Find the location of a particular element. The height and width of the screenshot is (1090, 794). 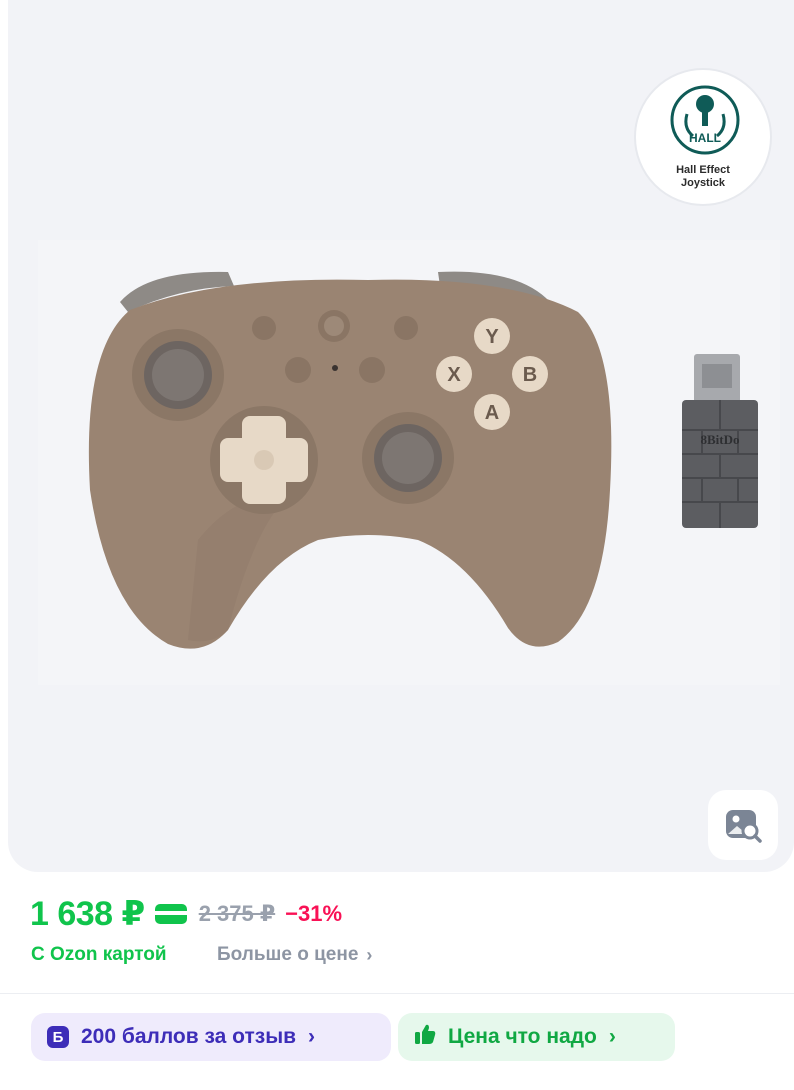

face-button-b: B is located at coordinates (530, 375).